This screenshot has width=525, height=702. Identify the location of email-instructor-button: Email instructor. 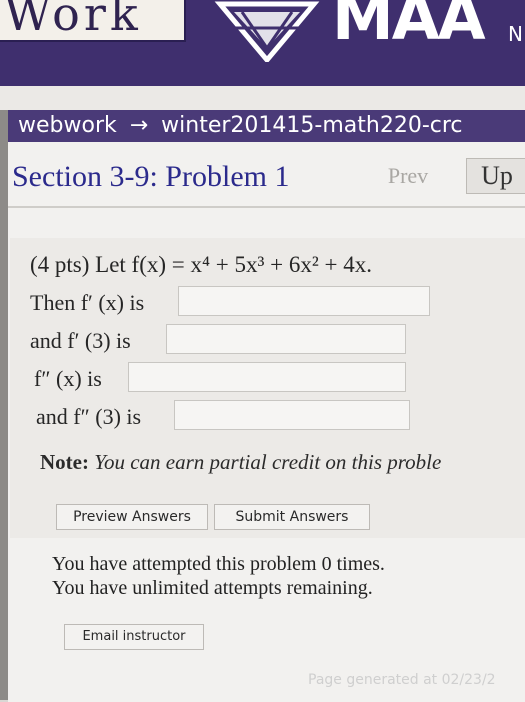
(134, 637).